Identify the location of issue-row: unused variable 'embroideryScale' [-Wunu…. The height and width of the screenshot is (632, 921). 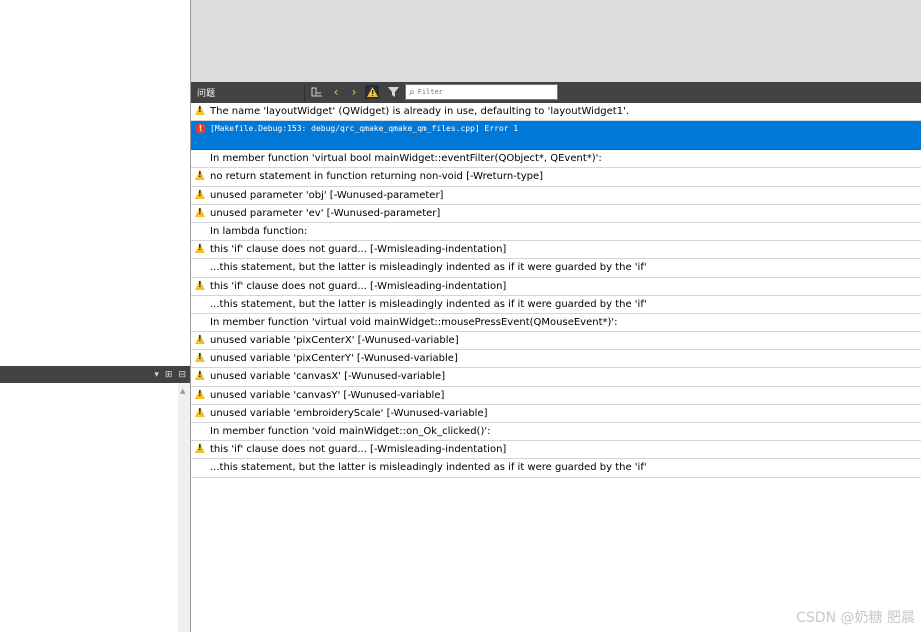
(556, 413).